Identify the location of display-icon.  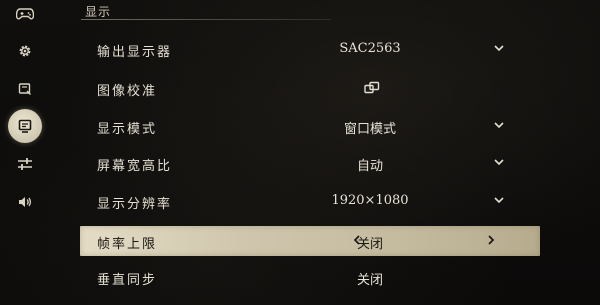
(25, 126).